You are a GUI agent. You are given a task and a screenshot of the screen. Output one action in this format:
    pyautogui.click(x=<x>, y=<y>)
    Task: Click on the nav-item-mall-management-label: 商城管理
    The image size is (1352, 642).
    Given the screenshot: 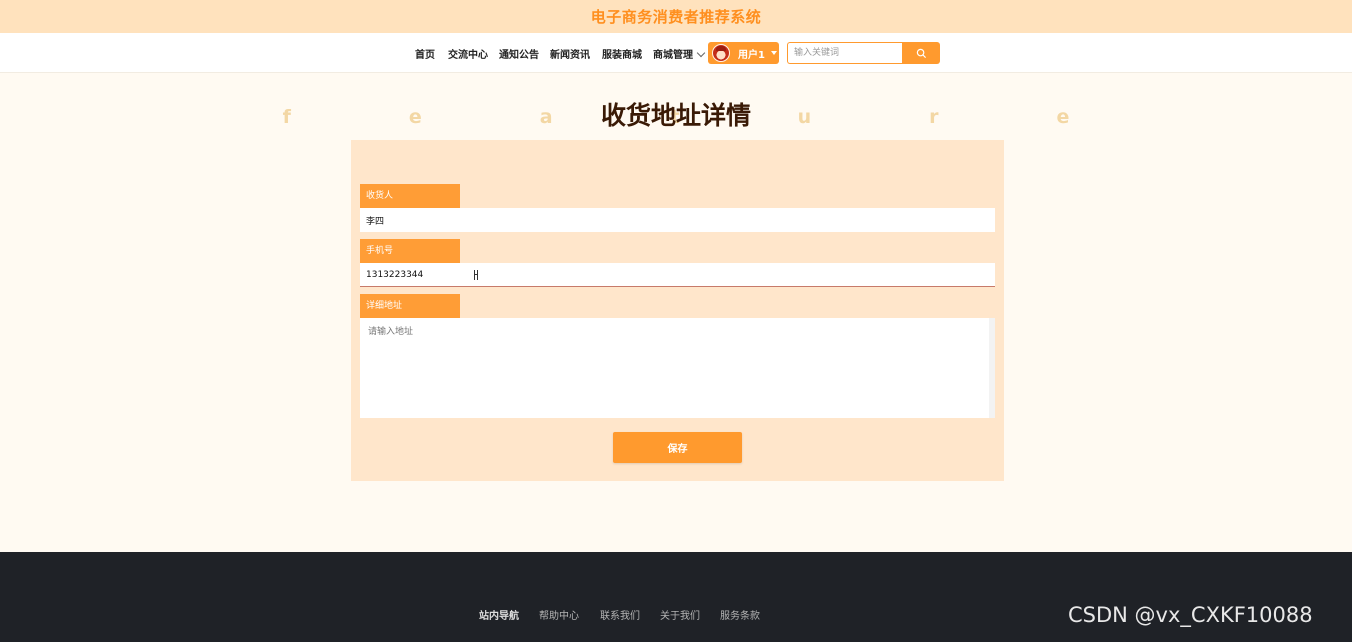 What is the action you would take?
    pyautogui.click(x=673, y=55)
    